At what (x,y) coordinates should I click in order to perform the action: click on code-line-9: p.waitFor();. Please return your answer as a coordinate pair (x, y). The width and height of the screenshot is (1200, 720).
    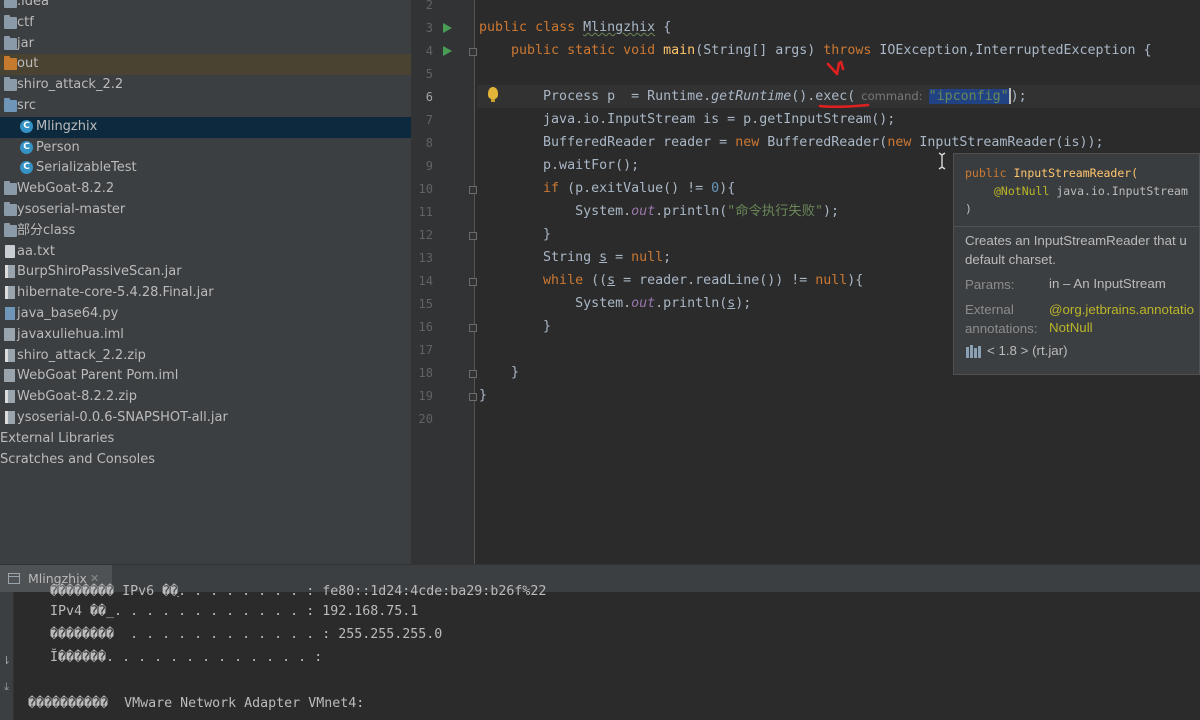
    Looking at the image, I should click on (591, 165).